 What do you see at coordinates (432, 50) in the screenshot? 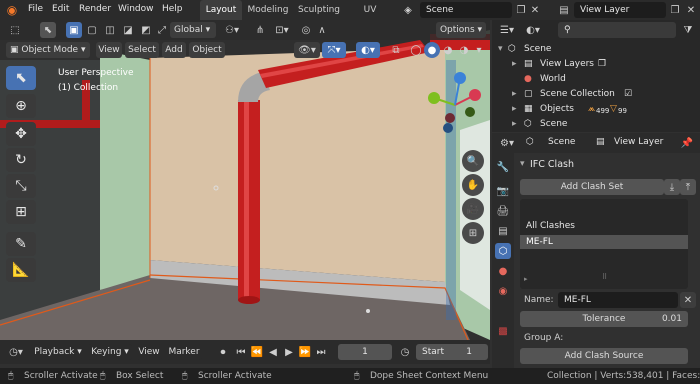
I see `solid-shading-icon: ●` at bounding box center [432, 50].